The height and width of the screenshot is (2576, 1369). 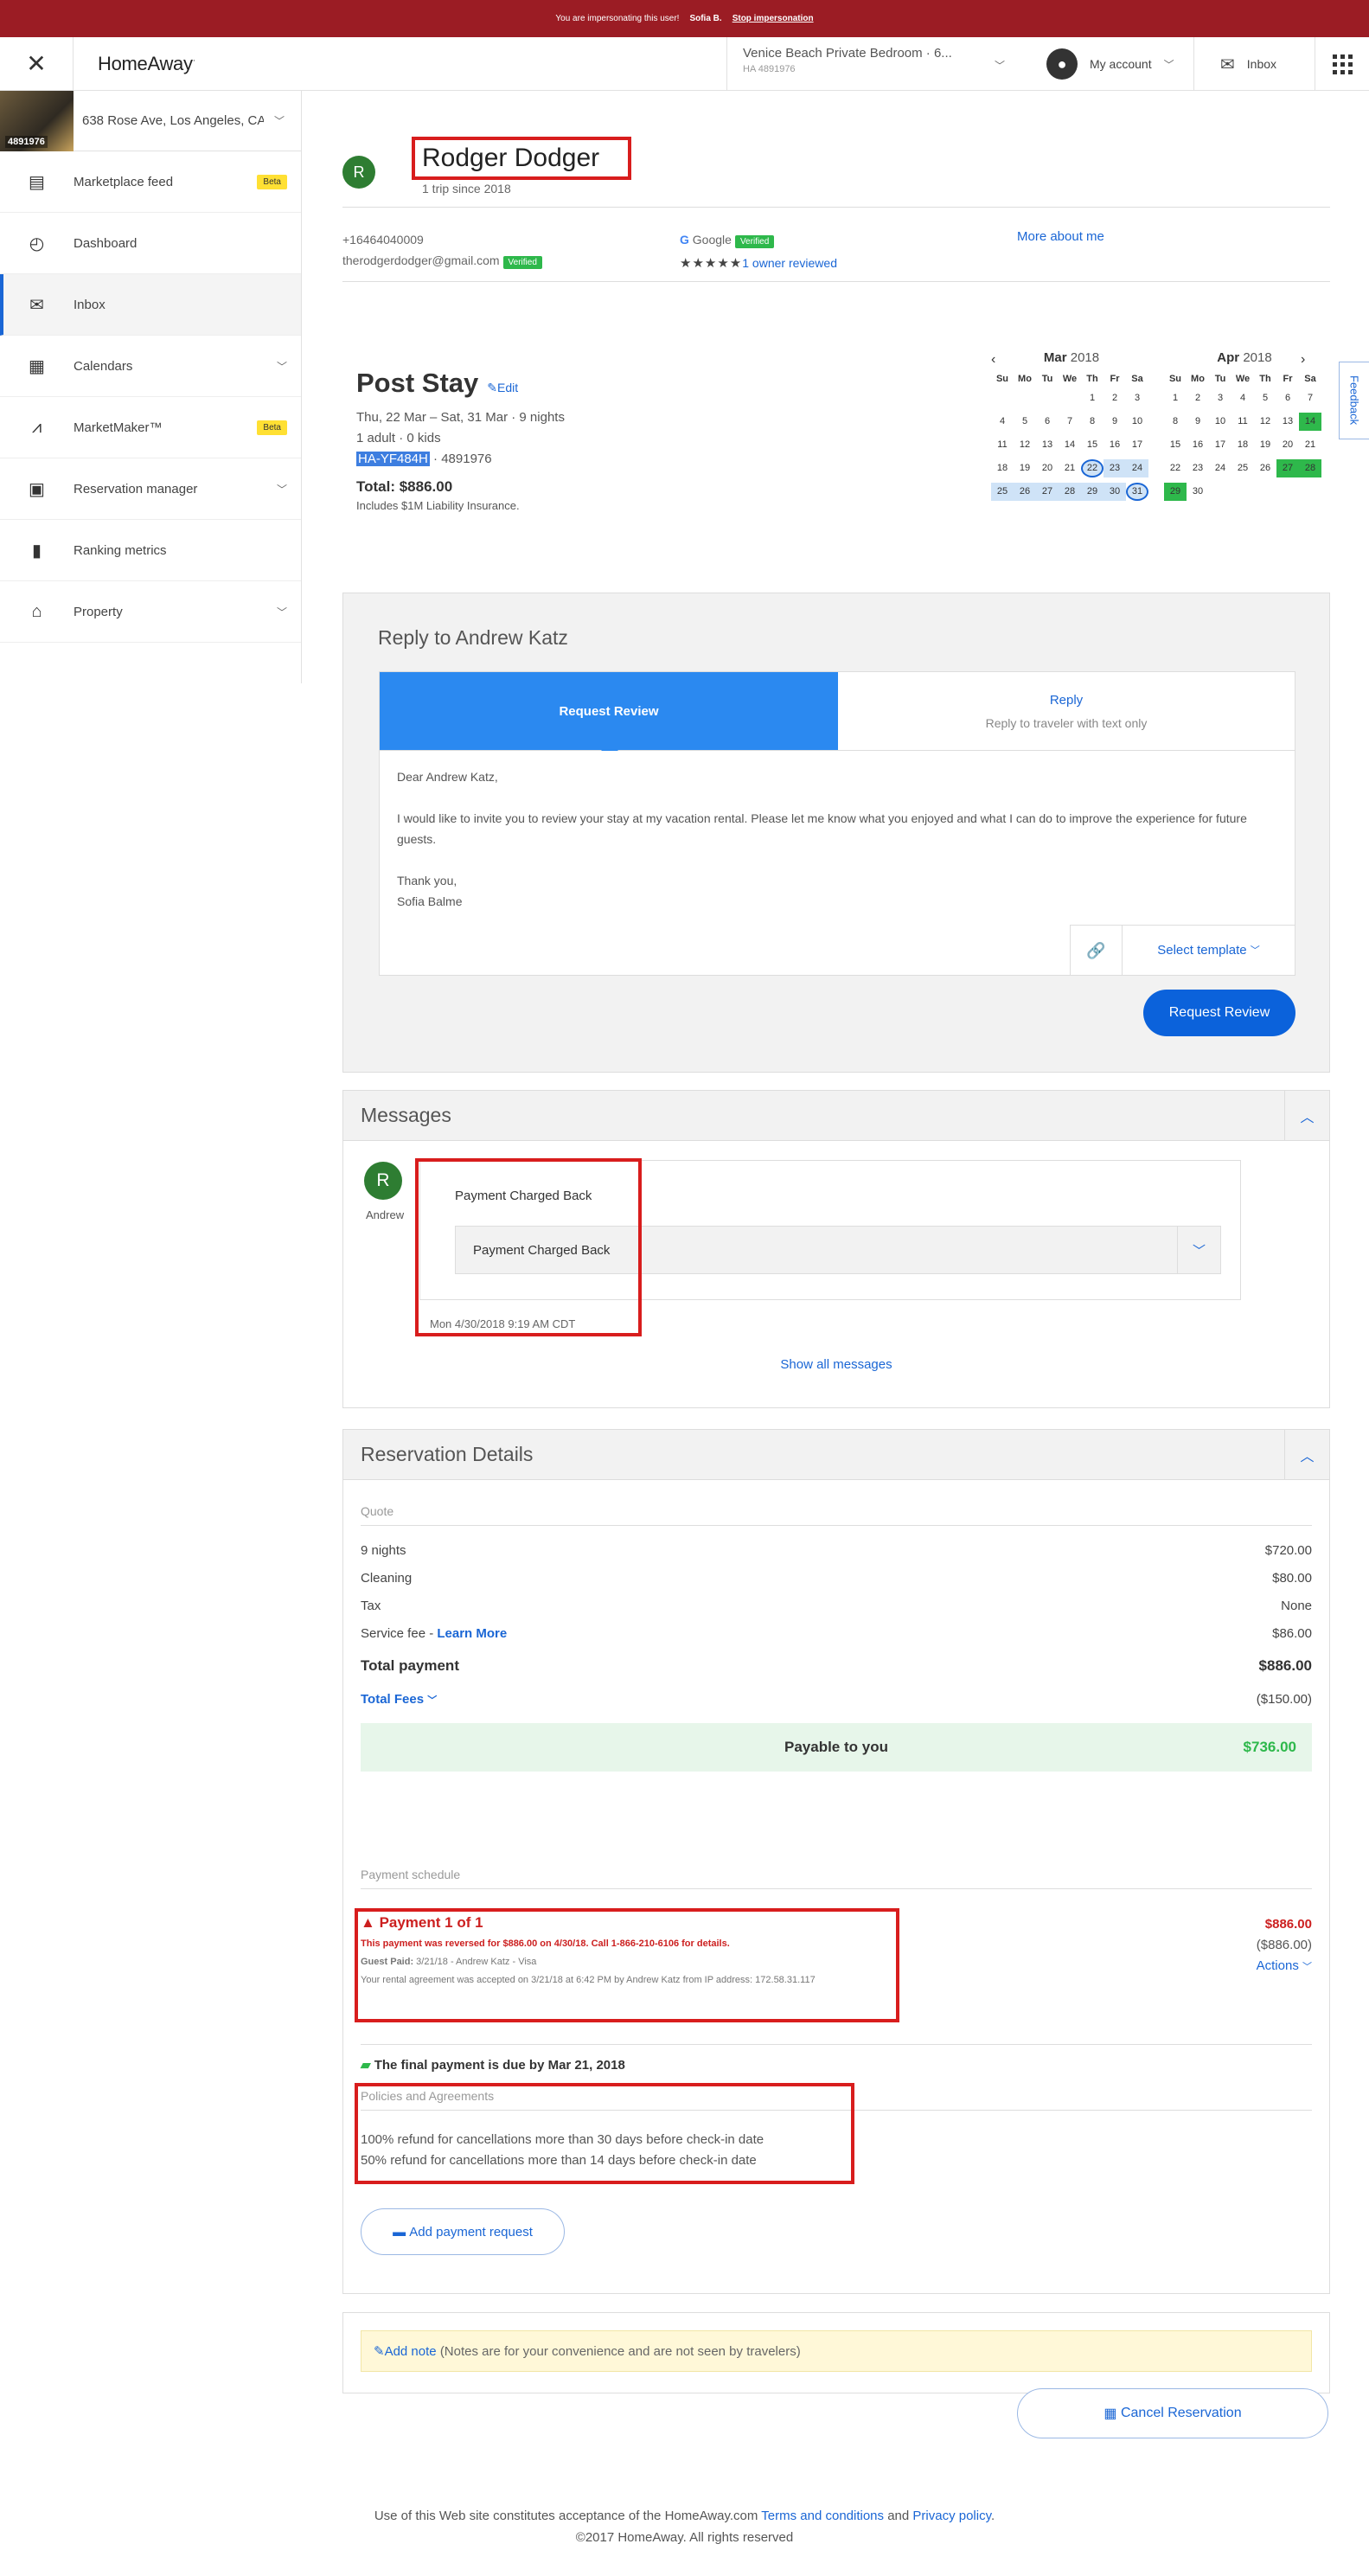 I want to click on inbox-link: ✉ Inbox, so click(x=1254, y=64).